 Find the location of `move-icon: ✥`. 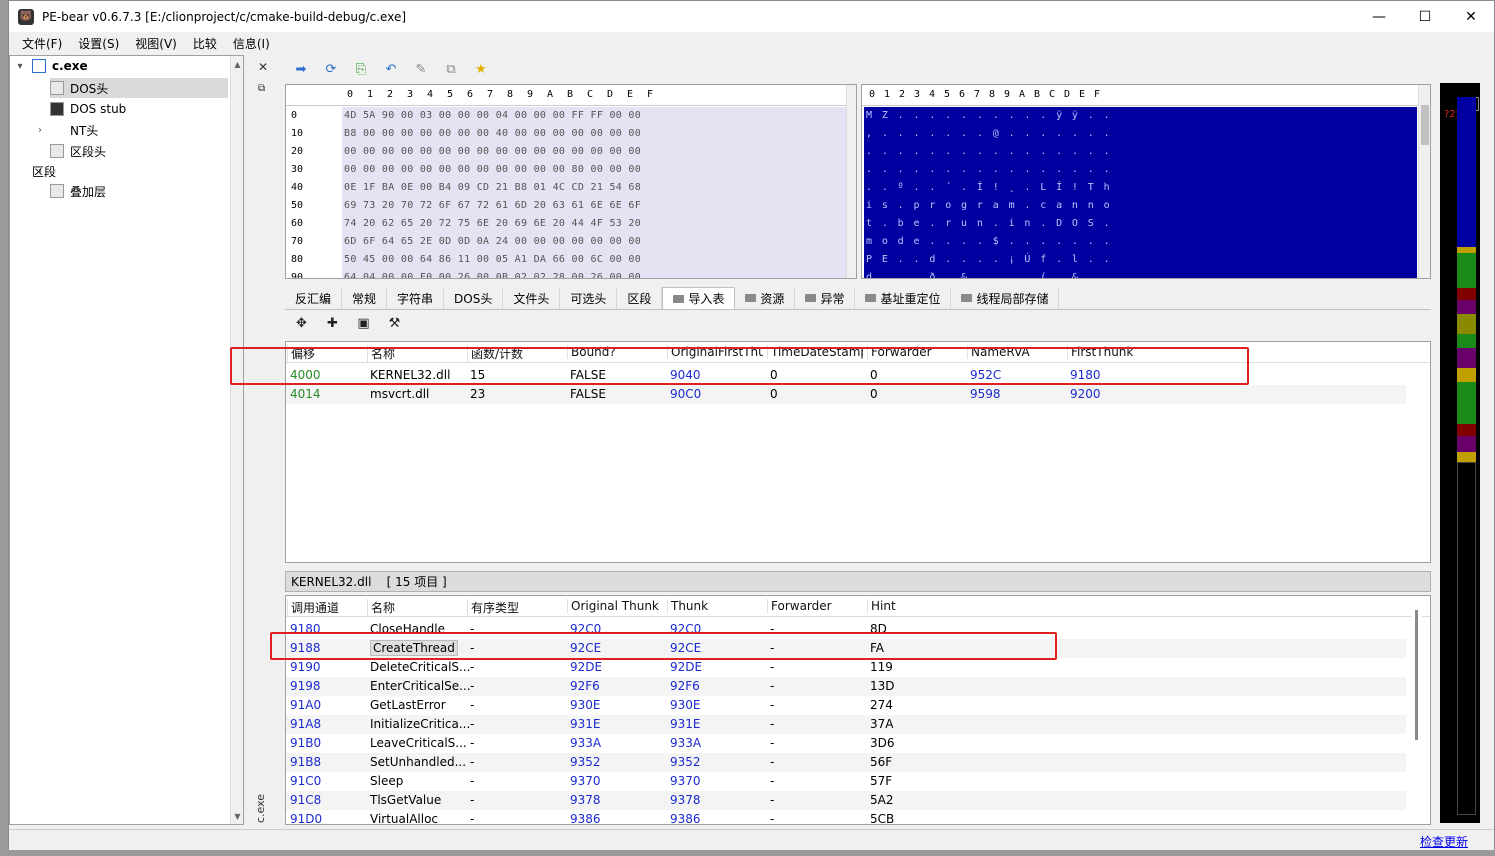

move-icon: ✥ is located at coordinates (301, 323).